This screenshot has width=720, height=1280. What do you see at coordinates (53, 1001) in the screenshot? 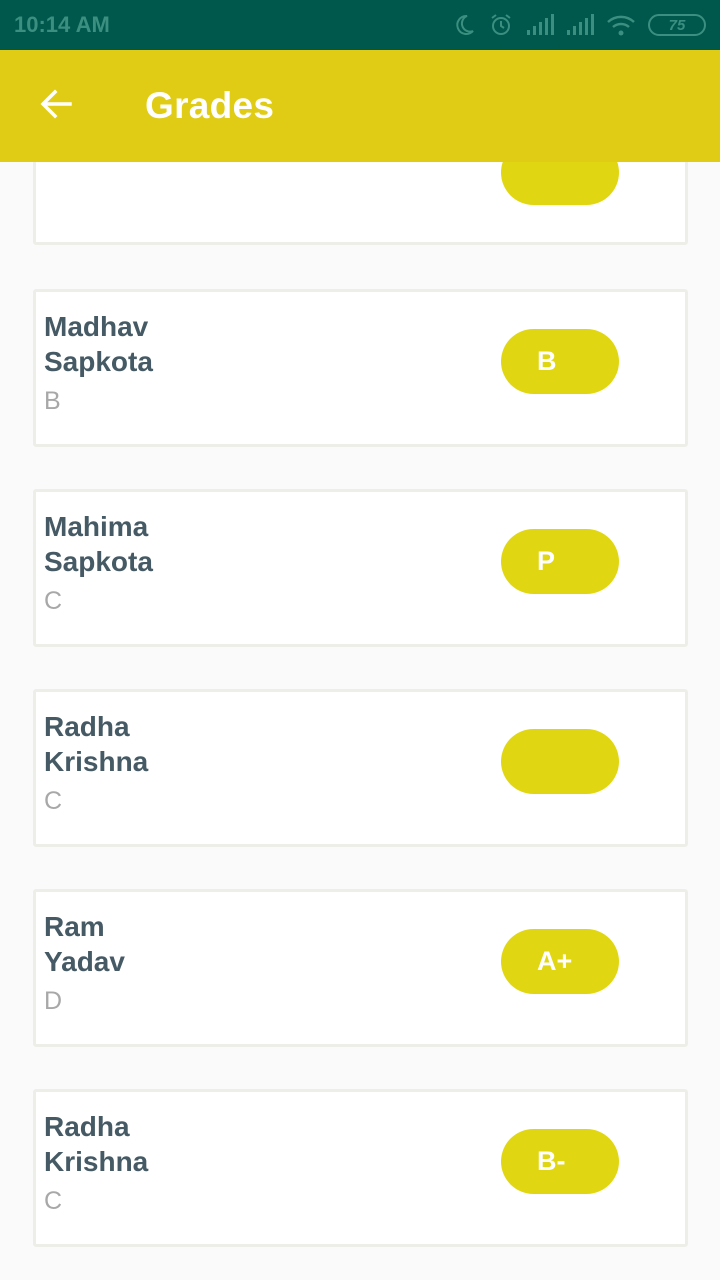
I see `student-class: D` at bounding box center [53, 1001].